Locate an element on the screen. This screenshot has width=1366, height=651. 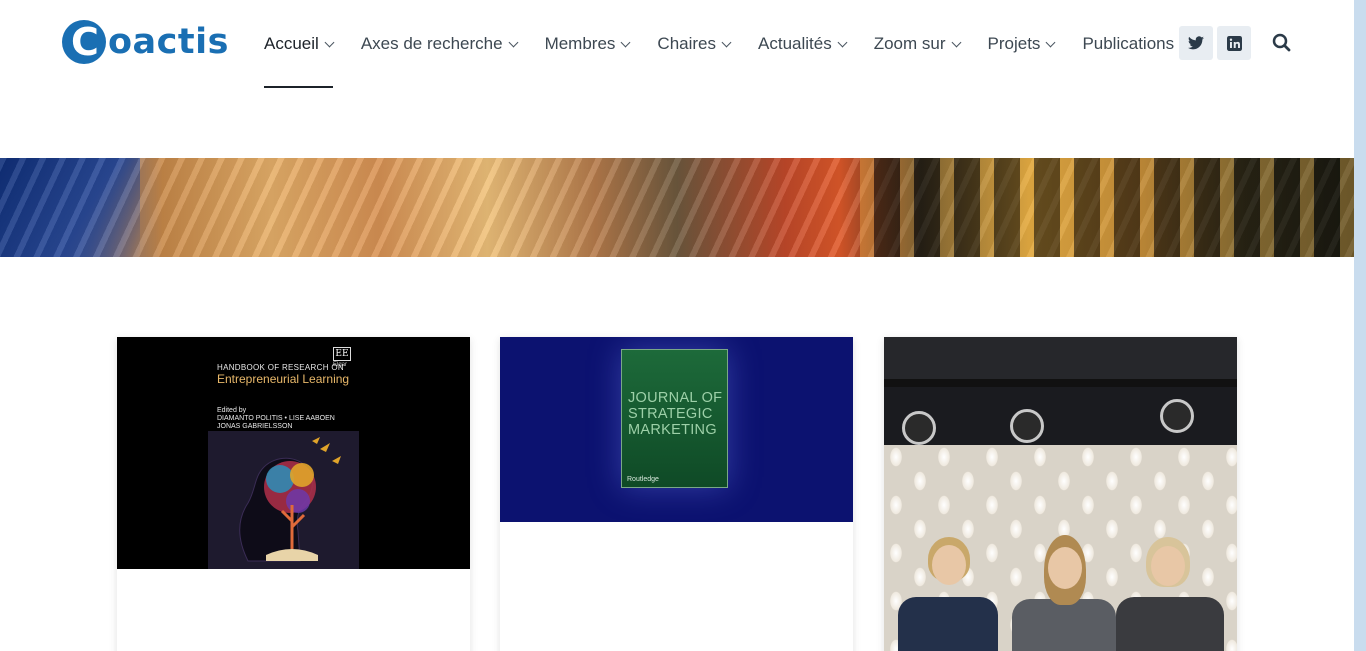
journal-title-line: STRATEGIC is located at coordinates (670, 414).